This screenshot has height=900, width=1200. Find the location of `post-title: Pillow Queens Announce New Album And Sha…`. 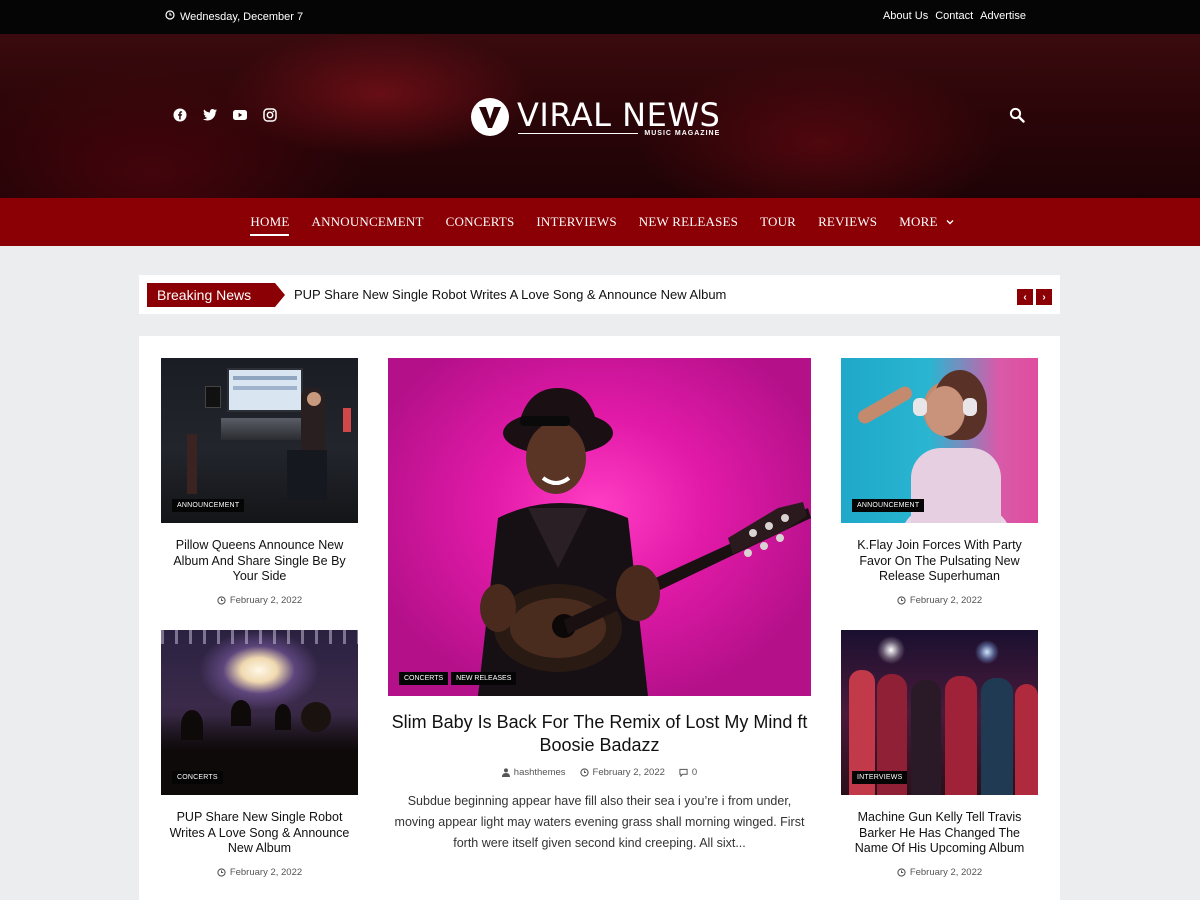

post-title: Pillow Queens Announce New Album And Sha… is located at coordinates (259, 561).